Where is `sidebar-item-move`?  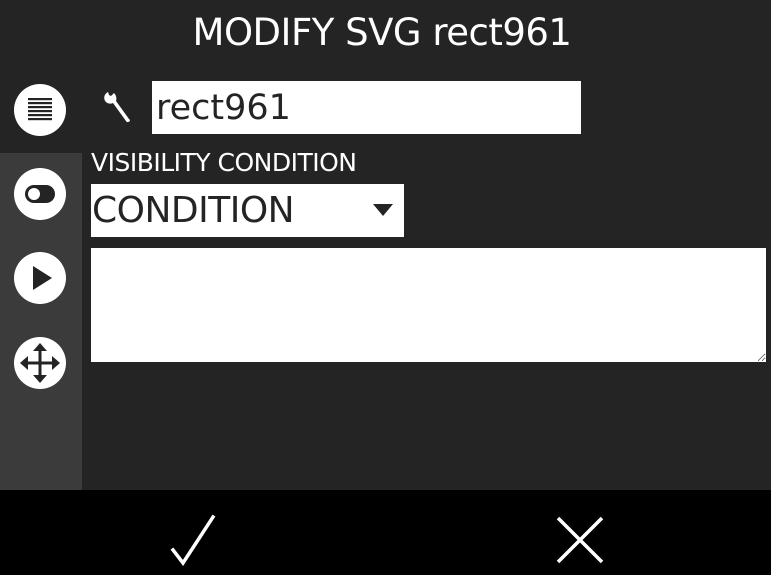
sidebar-item-move is located at coordinates (40, 363).